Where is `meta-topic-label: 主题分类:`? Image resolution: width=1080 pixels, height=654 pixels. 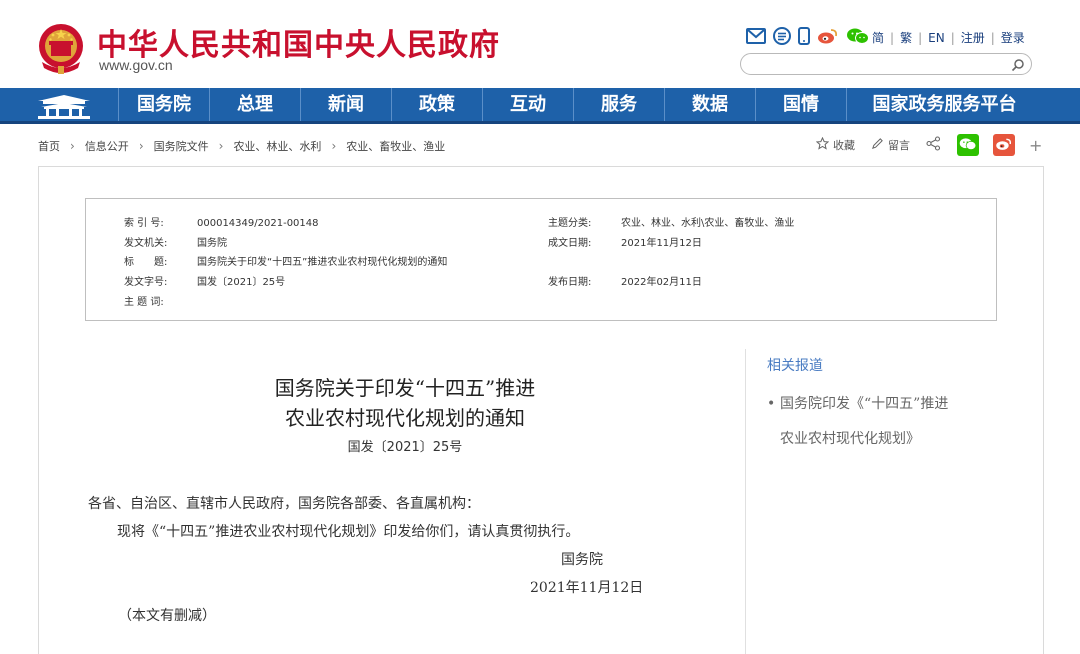
meta-topic-label: 主题分类: is located at coordinates (570, 223).